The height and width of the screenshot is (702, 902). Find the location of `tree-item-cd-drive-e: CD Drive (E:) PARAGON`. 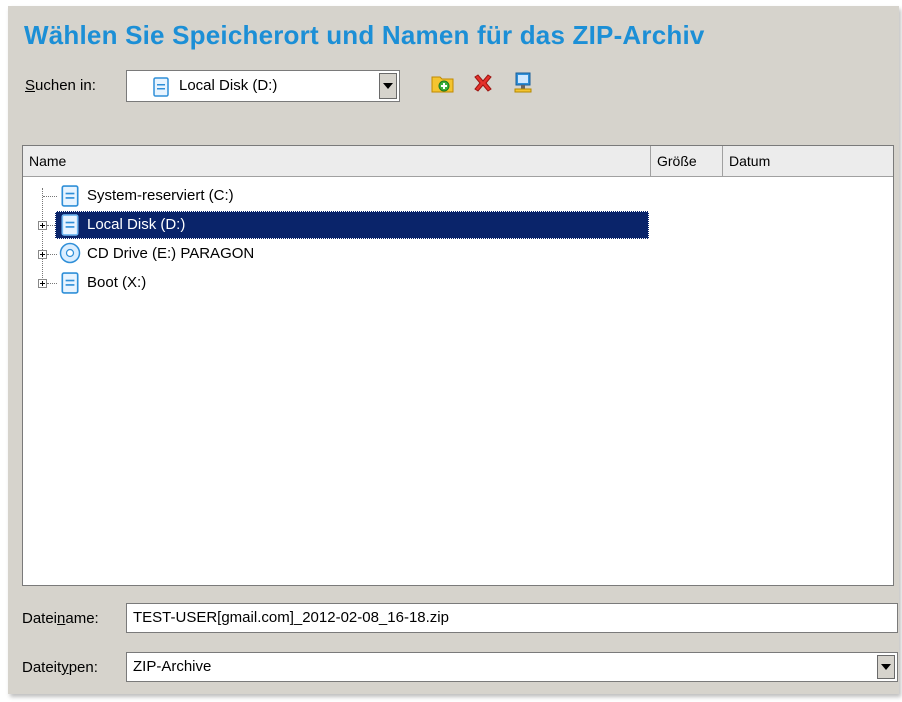

tree-item-cd-drive-e: CD Drive (E:) PARAGON is located at coordinates (343, 254).